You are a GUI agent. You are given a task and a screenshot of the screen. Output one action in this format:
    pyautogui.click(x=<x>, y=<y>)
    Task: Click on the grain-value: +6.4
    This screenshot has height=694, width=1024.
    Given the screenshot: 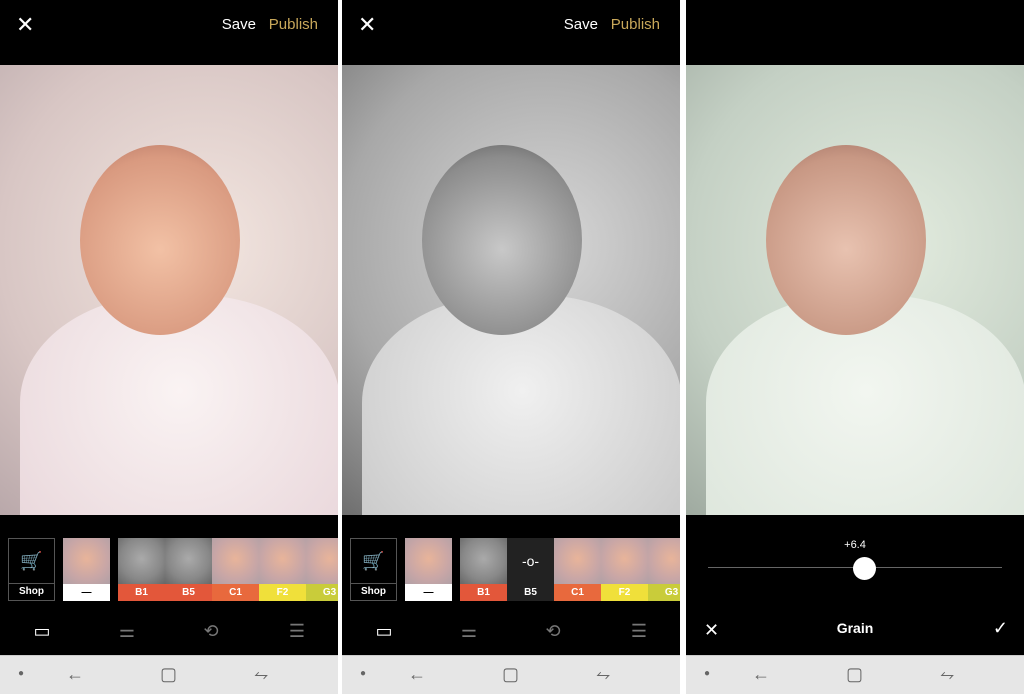 What is the action you would take?
    pyautogui.click(x=855, y=545)
    